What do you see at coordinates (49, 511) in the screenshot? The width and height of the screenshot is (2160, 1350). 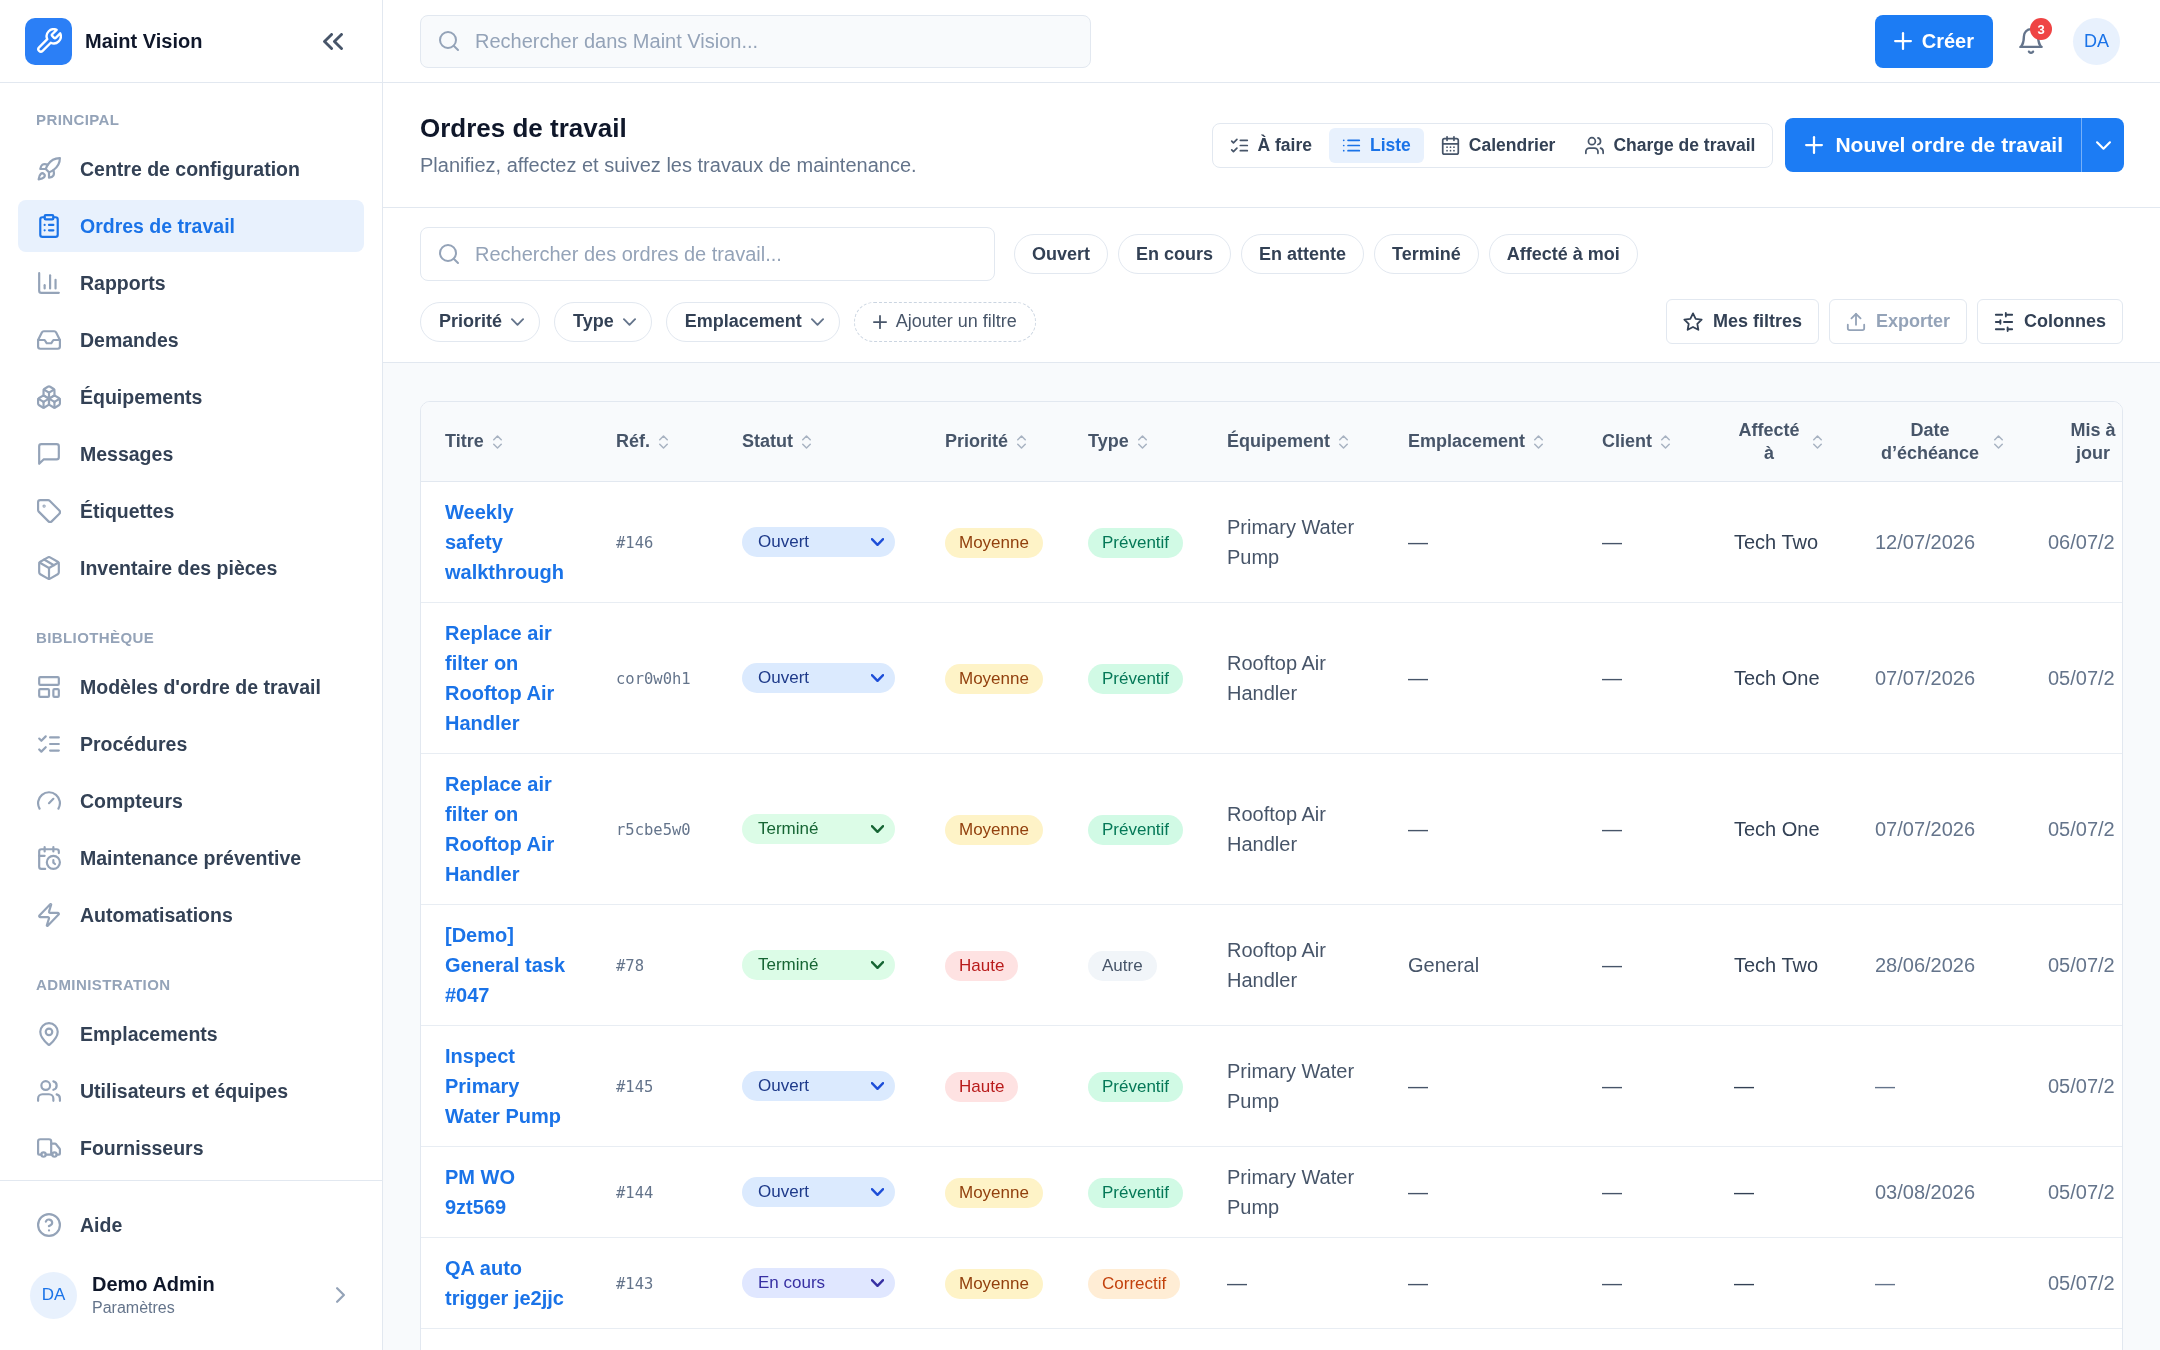 I see `tag-icon` at bounding box center [49, 511].